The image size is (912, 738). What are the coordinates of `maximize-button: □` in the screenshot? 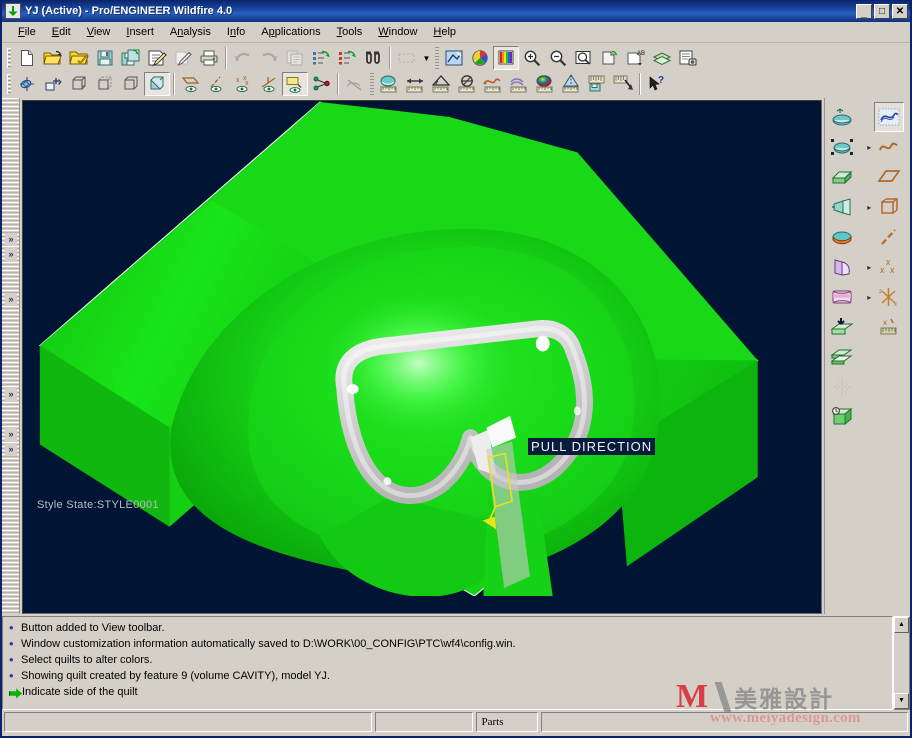 It's located at (882, 11).